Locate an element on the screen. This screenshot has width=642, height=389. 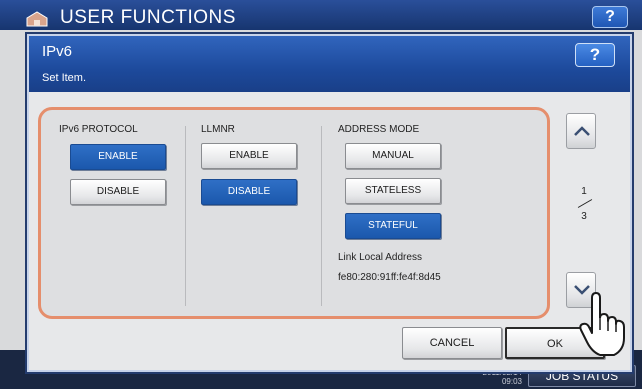
page-total: 3 is located at coordinates (584, 216).